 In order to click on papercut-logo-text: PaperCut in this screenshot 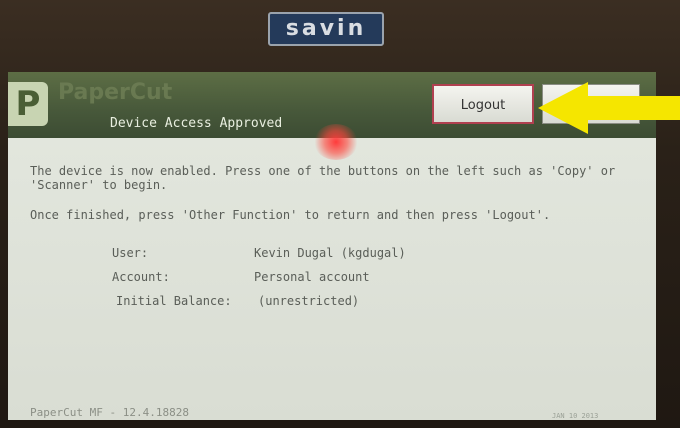, I will do `click(115, 92)`.